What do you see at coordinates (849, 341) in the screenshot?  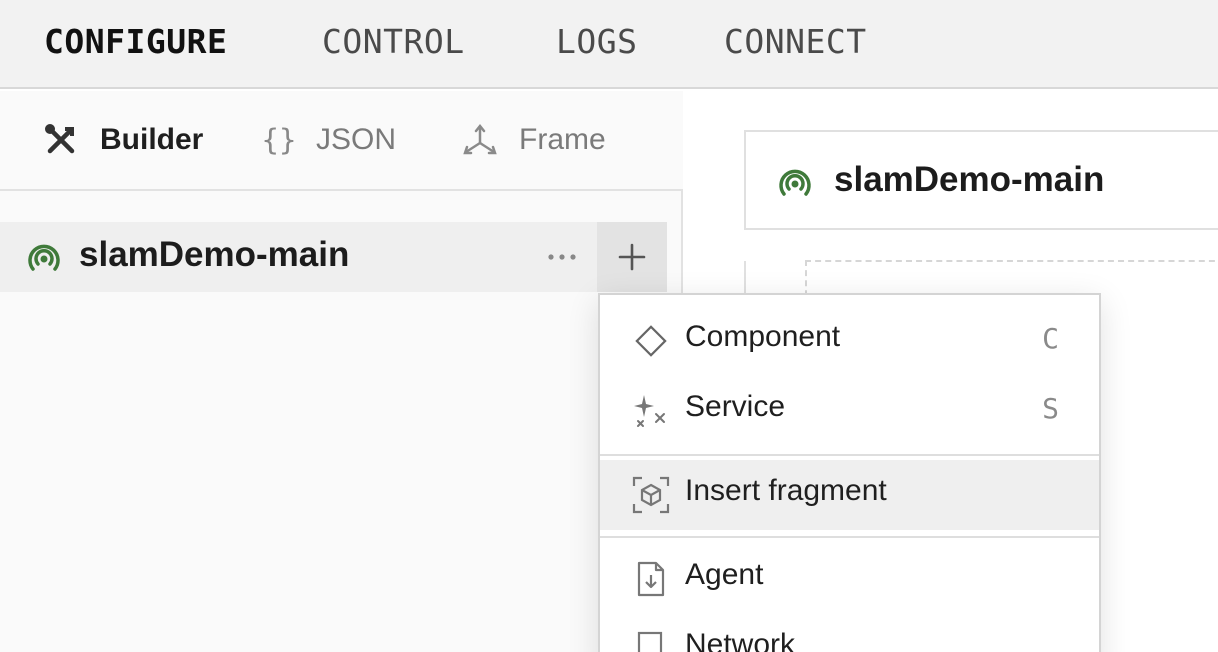 I see `menu-item-component: Component C` at bounding box center [849, 341].